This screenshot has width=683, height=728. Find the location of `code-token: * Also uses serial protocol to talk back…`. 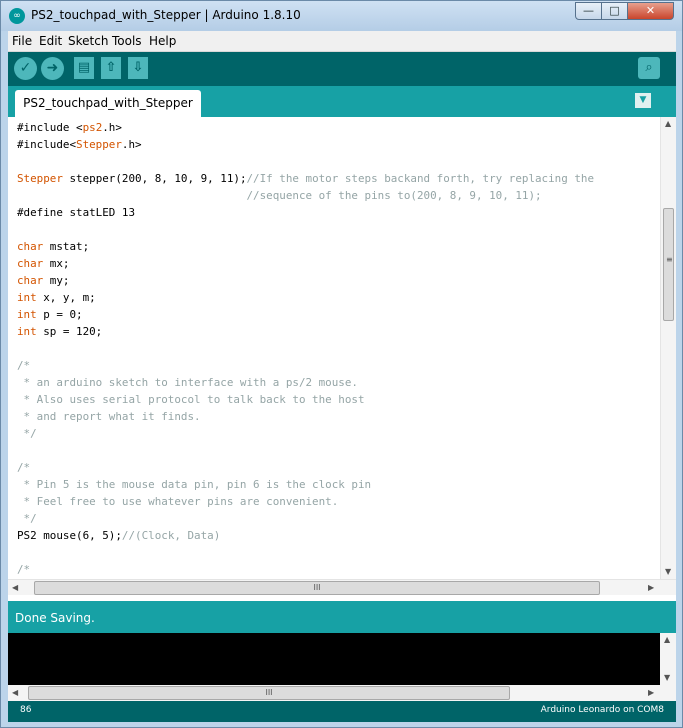

code-token: * Also uses serial protocol to talk back… is located at coordinates (191, 399).